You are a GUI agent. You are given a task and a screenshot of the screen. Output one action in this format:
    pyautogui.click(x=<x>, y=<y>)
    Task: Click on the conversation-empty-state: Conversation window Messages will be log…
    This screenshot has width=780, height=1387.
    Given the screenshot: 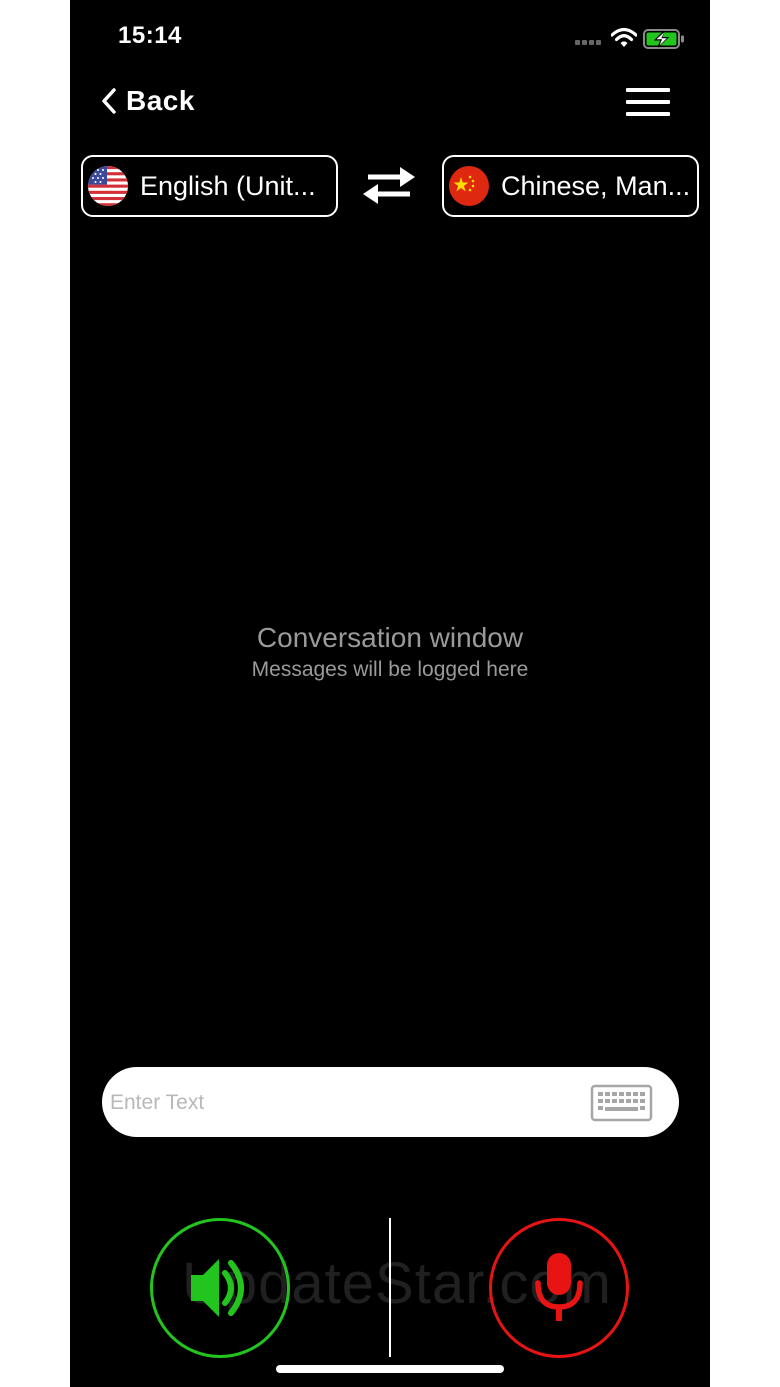 What is the action you would take?
    pyautogui.click(x=390, y=652)
    